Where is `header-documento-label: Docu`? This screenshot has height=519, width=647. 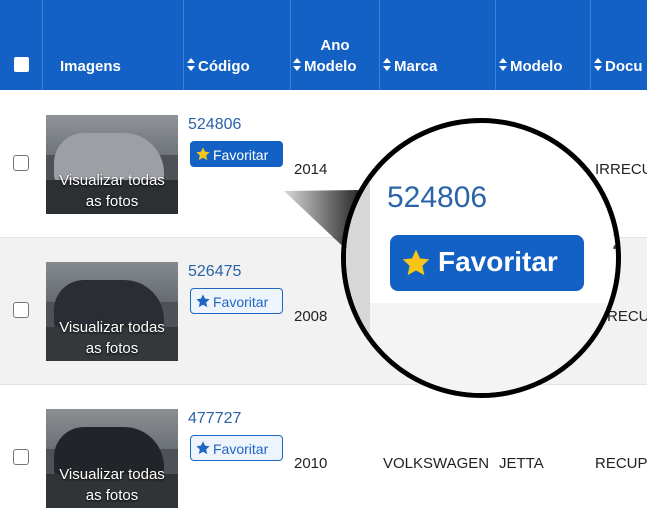 header-documento-label: Docu is located at coordinates (624, 66).